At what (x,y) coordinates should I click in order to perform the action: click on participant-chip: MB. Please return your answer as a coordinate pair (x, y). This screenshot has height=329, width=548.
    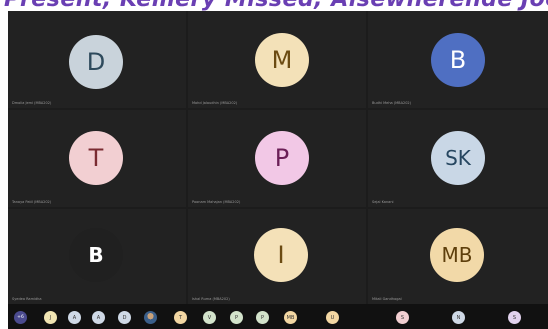
    Looking at the image, I should click on (290, 317).